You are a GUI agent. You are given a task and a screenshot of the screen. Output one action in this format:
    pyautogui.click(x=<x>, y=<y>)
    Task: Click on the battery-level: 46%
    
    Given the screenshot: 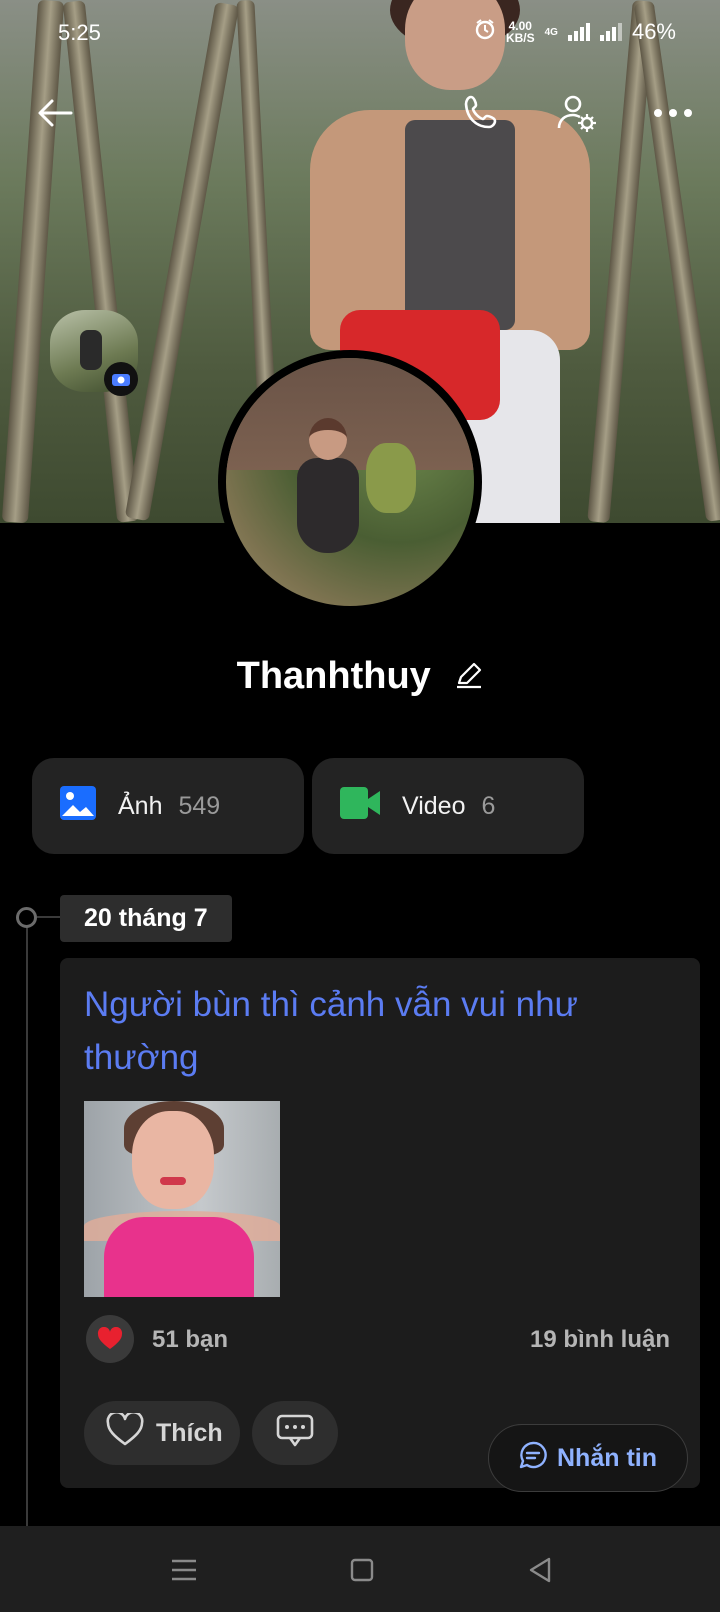 What is the action you would take?
    pyautogui.click(x=653, y=31)
    